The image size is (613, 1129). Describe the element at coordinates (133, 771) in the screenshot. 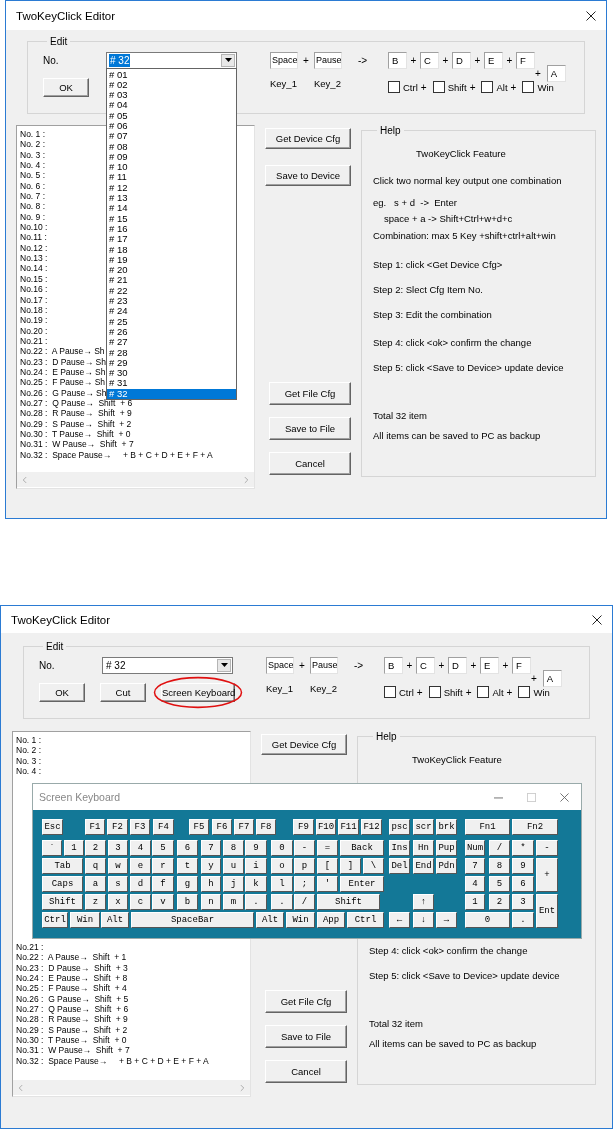

I see `mapping-row: No. 4 :` at that location.